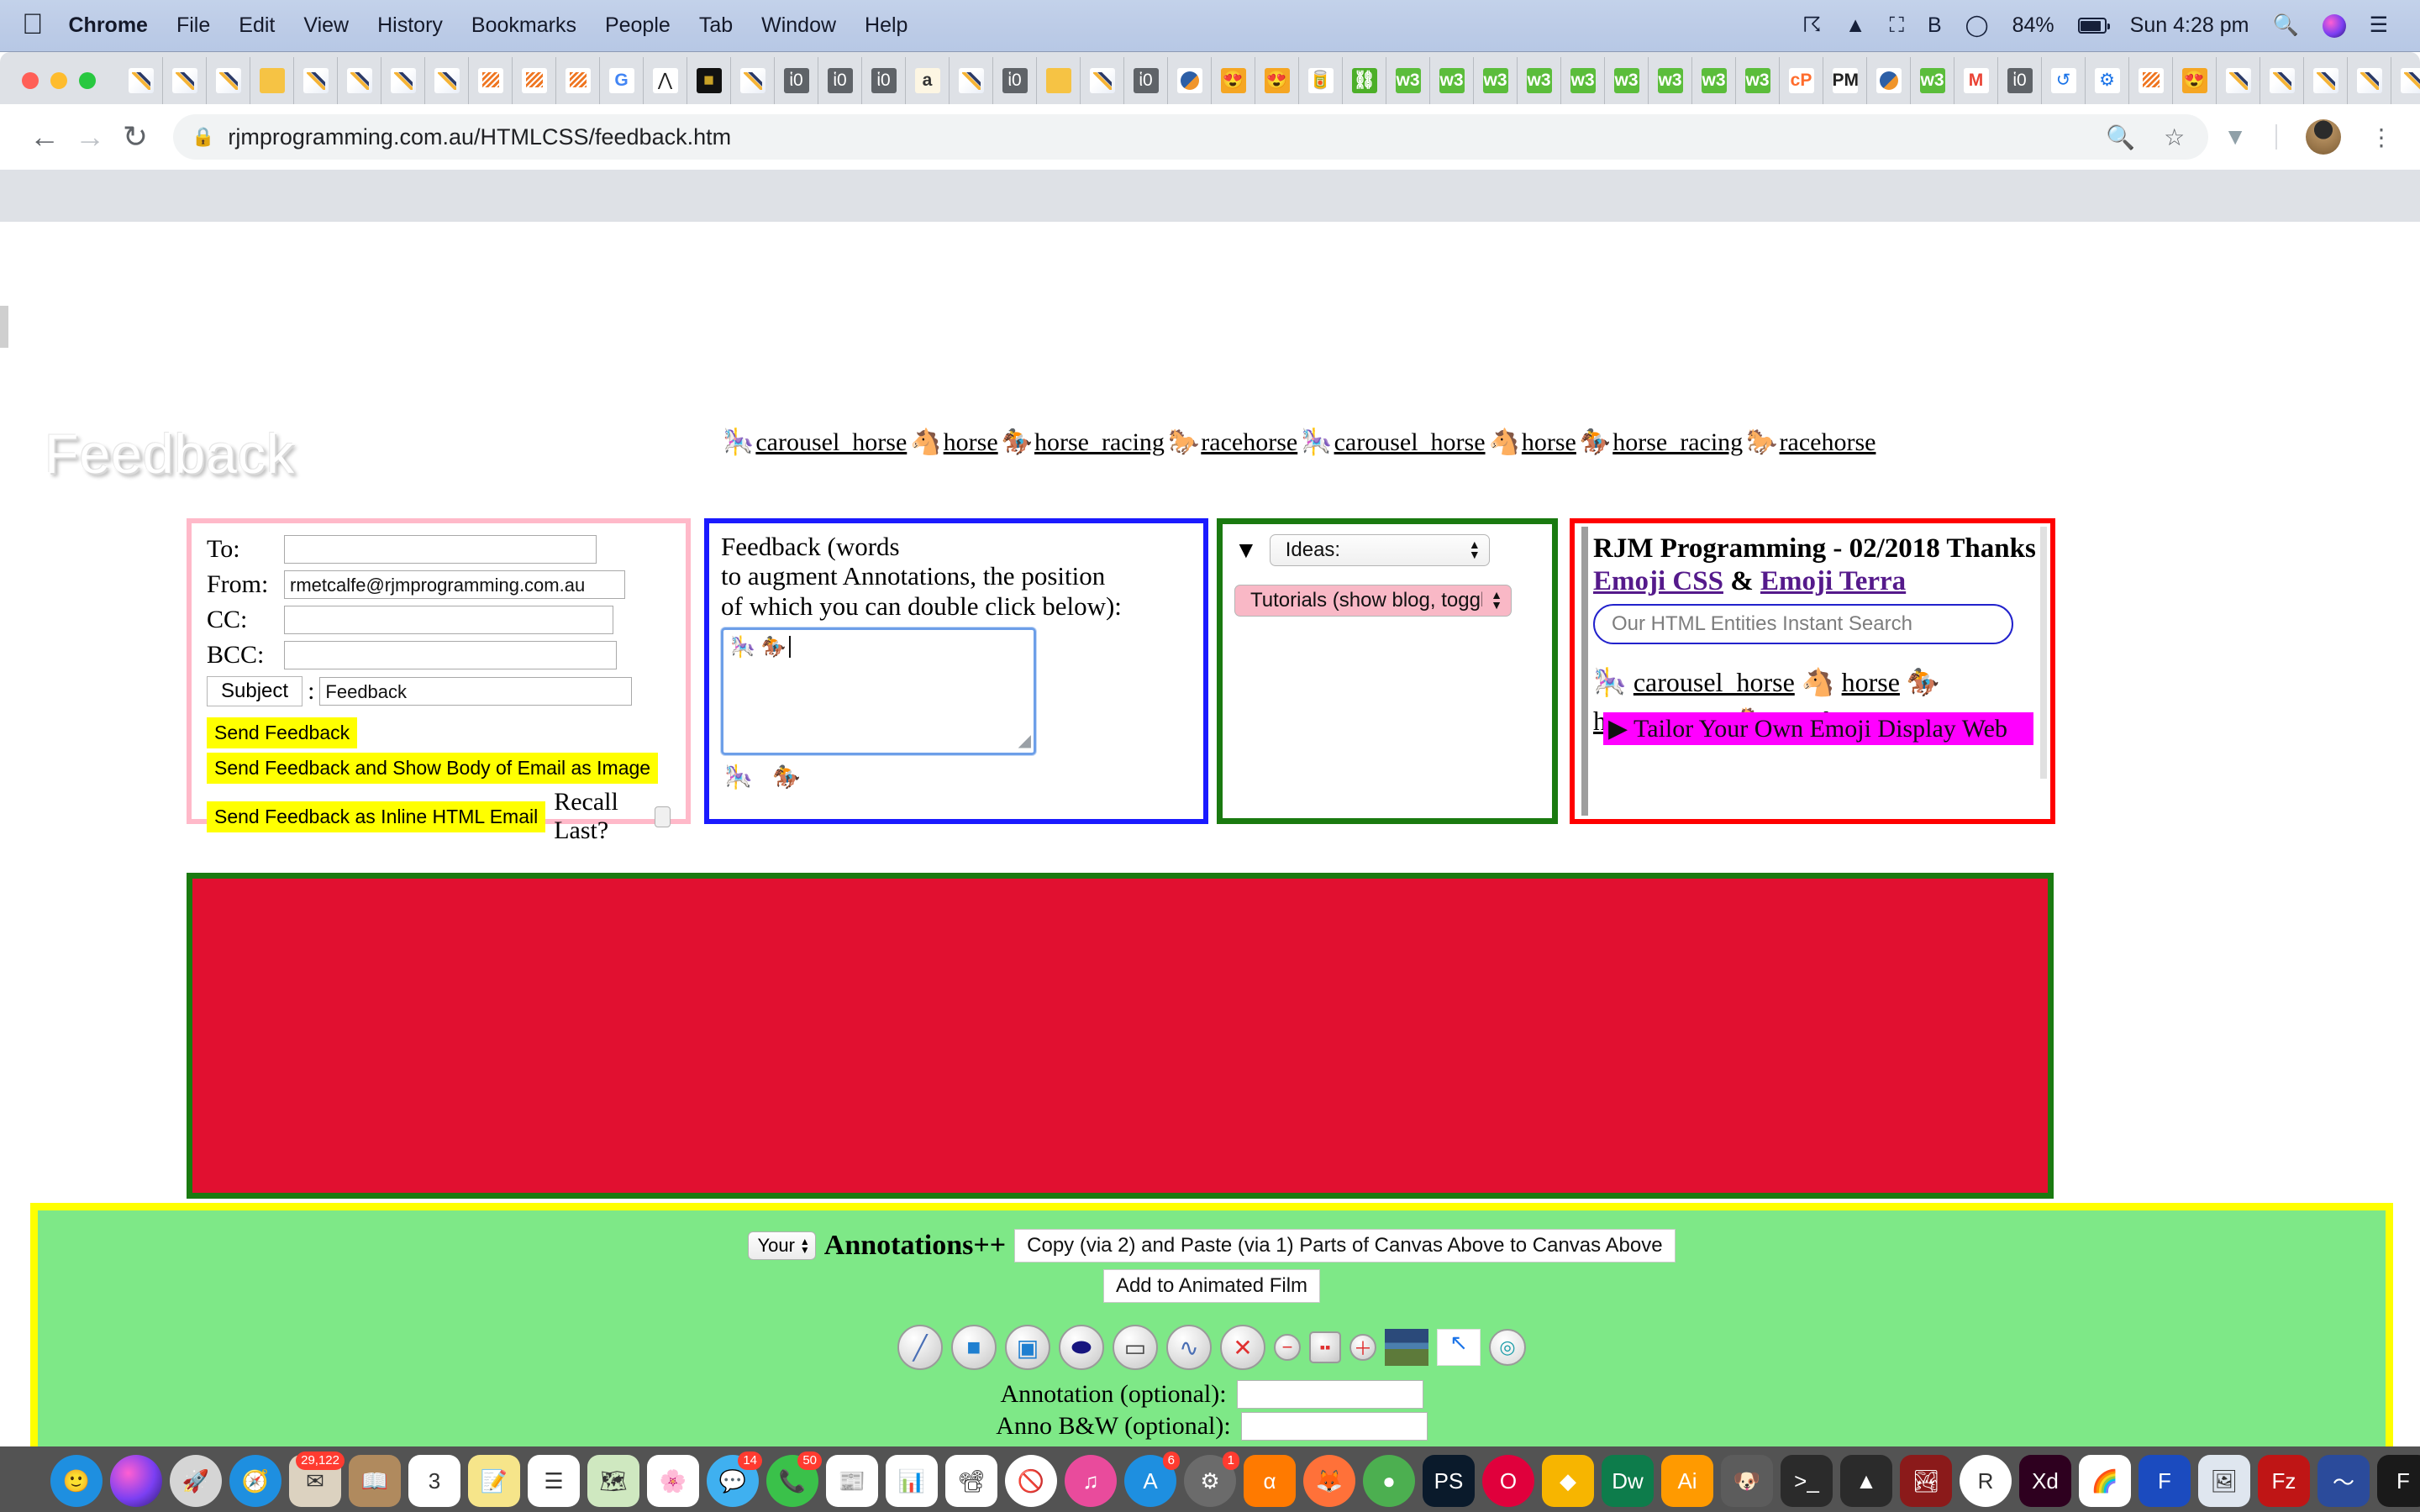 The width and height of the screenshot is (2420, 1512). What do you see at coordinates (673, 1481) in the screenshot?
I see `dock-item-photos: 🌸` at bounding box center [673, 1481].